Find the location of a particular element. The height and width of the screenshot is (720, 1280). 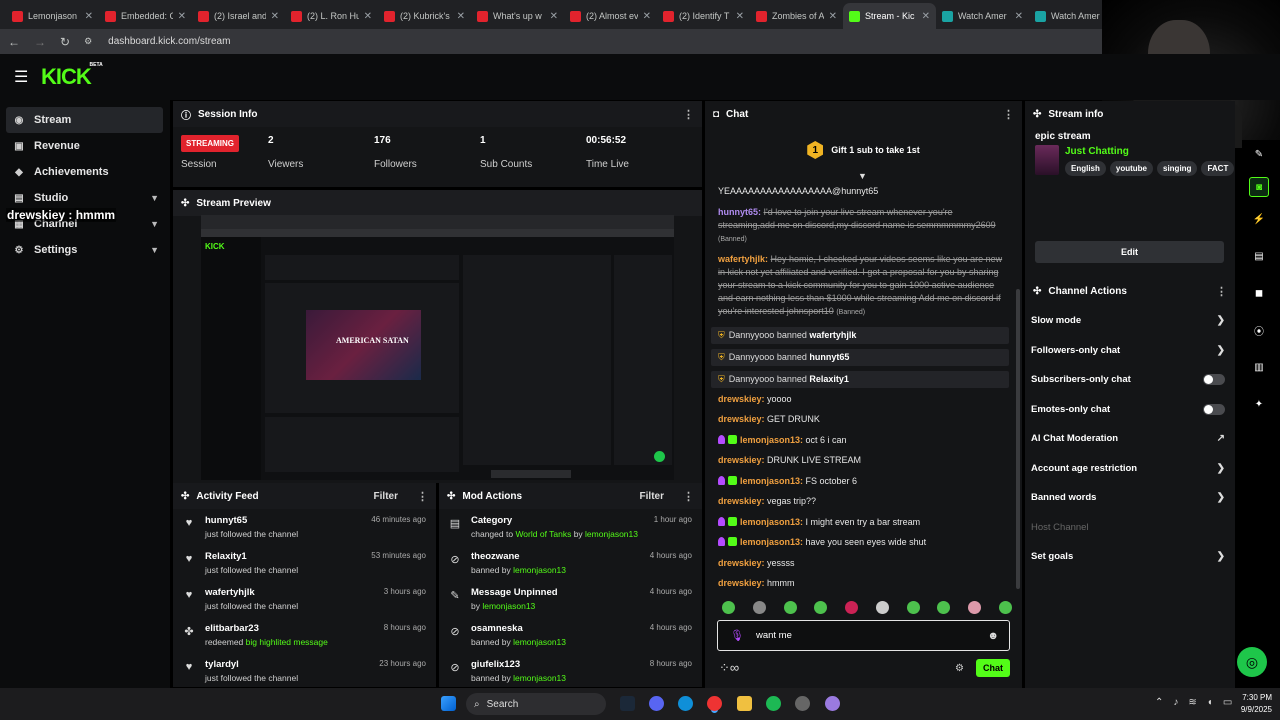

stream-tag: FACT is located at coordinates (1218, 168).